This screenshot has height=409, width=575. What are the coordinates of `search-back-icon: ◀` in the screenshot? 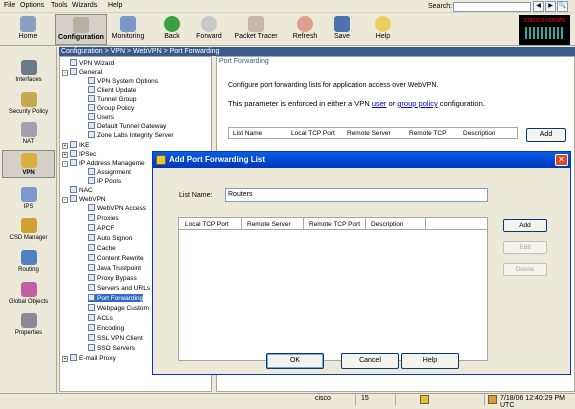 It's located at (538, 6).